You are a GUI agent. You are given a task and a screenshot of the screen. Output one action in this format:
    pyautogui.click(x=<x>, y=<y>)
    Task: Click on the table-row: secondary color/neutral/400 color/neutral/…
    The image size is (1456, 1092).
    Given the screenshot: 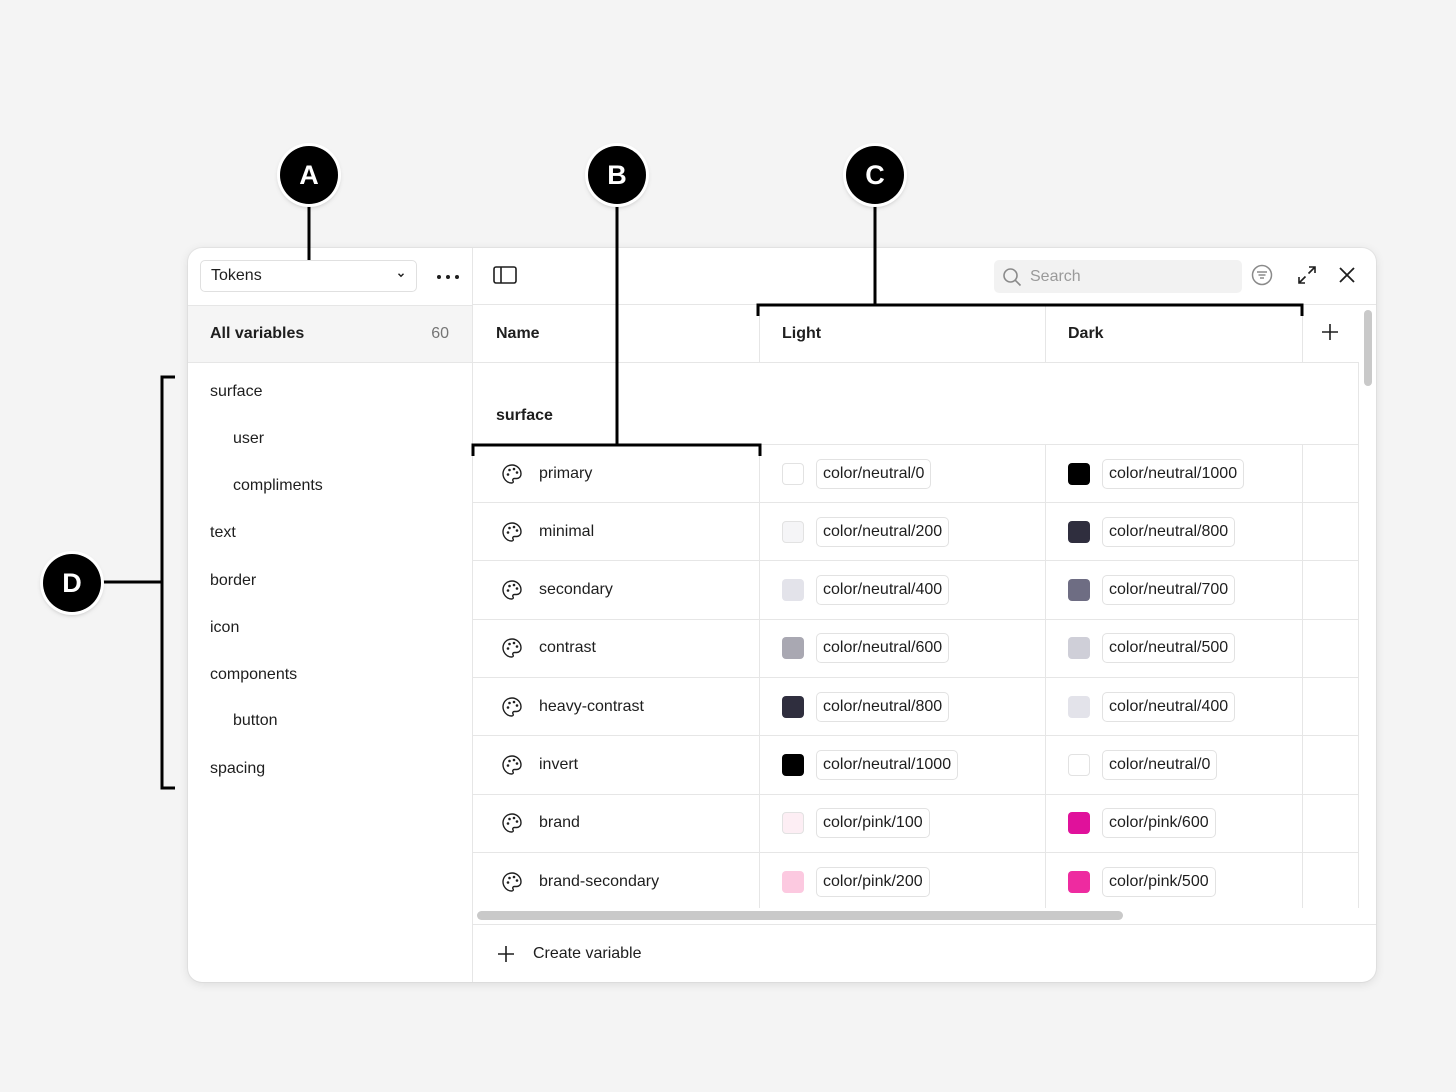 What is the action you would take?
    pyautogui.click(x=916, y=591)
    